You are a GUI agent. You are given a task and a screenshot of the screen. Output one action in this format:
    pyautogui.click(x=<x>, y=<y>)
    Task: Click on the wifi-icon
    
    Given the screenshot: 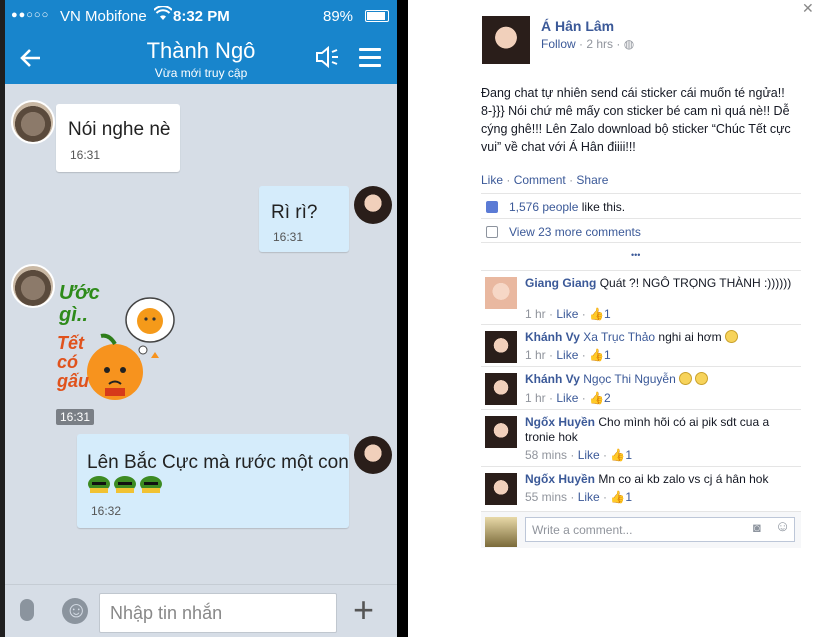 What is the action you would take?
    pyautogui.click(x=163, y=15)
    